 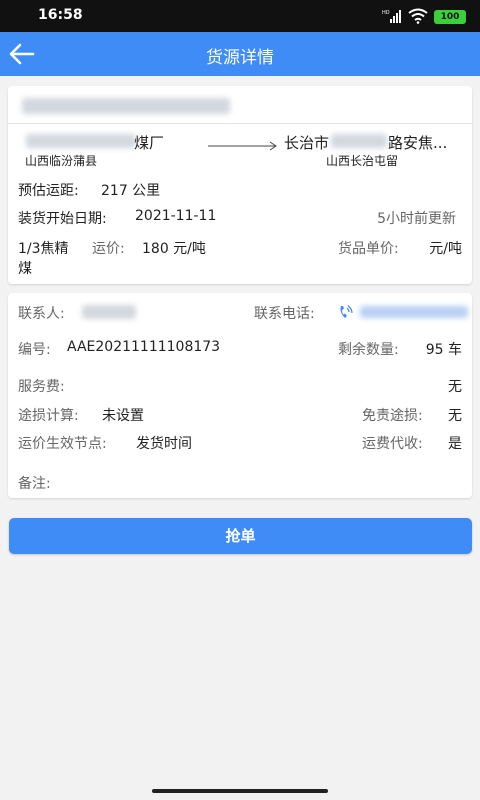 What do you see at coordinates (450, 17) in the screenshot?
I see `battery-icon: 100` at bounding box center [450, 17].